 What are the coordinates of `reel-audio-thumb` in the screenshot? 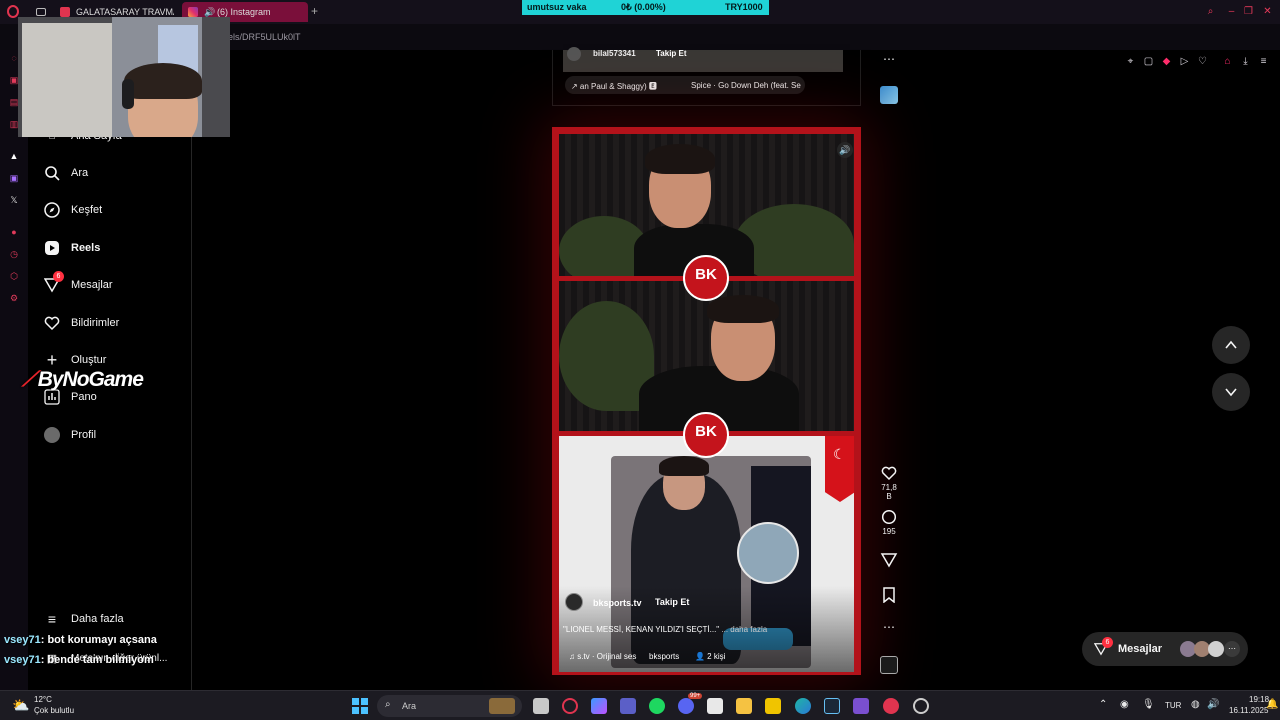 It's located at (889, 665).